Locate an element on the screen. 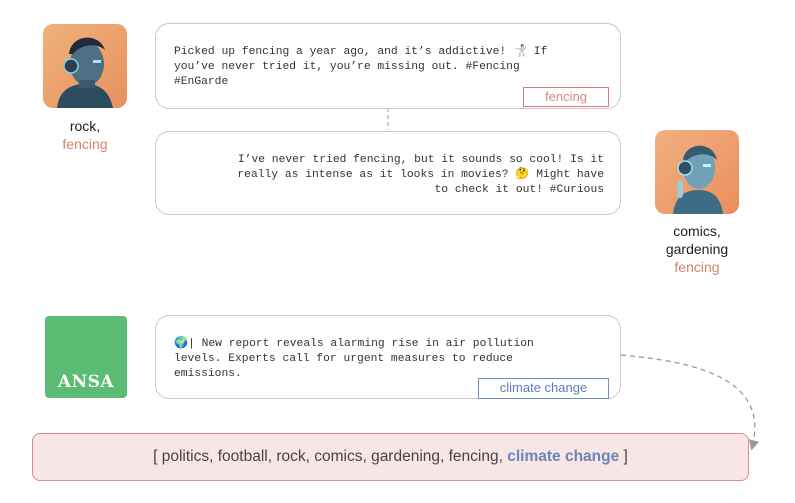 The width and height of the screenshot is (795, 503). robot-woman-portrait-icon is located at coordinates (697, 172).